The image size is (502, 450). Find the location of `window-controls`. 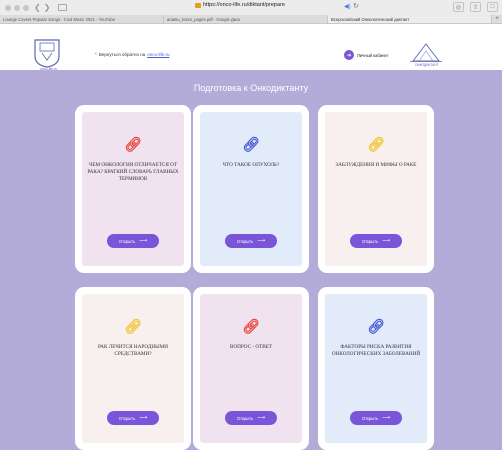

window-controls is located at coordinates (17, 7).